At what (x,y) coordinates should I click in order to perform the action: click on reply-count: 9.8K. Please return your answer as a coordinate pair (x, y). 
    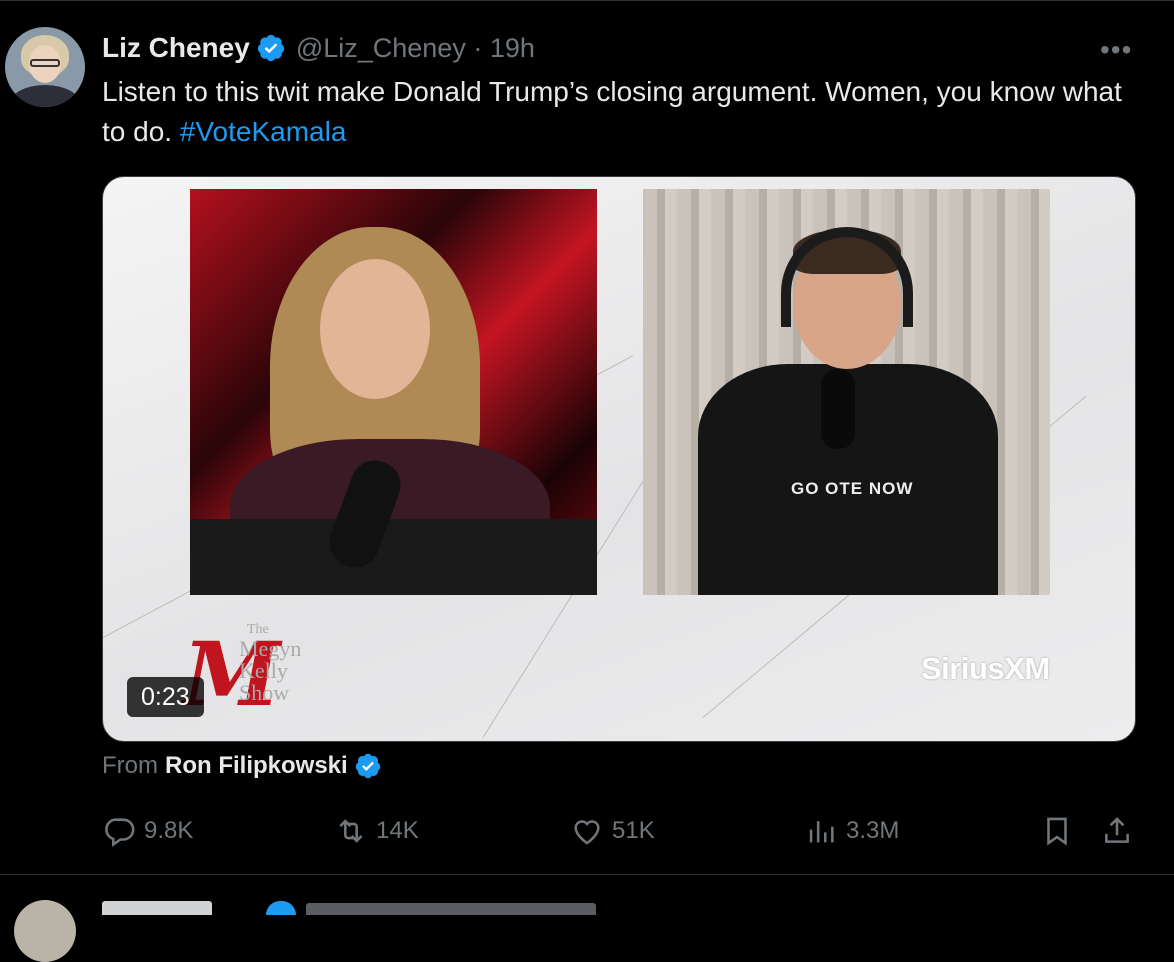
    Looking at the image, I should click on (169, 830).